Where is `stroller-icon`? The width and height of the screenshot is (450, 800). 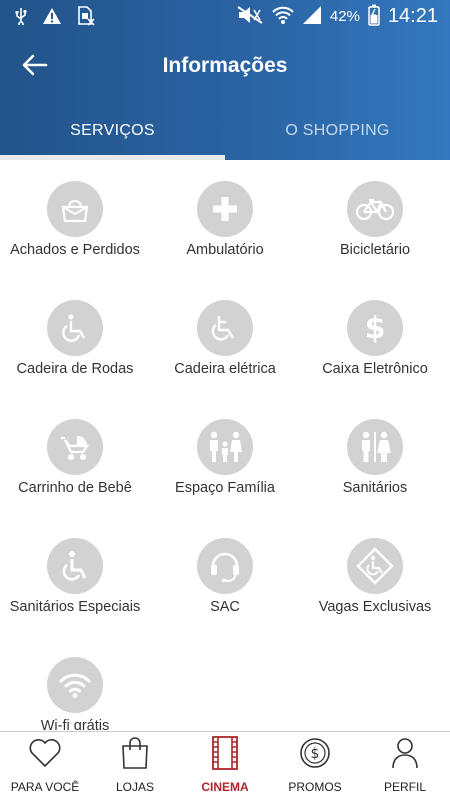 stroller-icon is located at coordinates (75, 447).